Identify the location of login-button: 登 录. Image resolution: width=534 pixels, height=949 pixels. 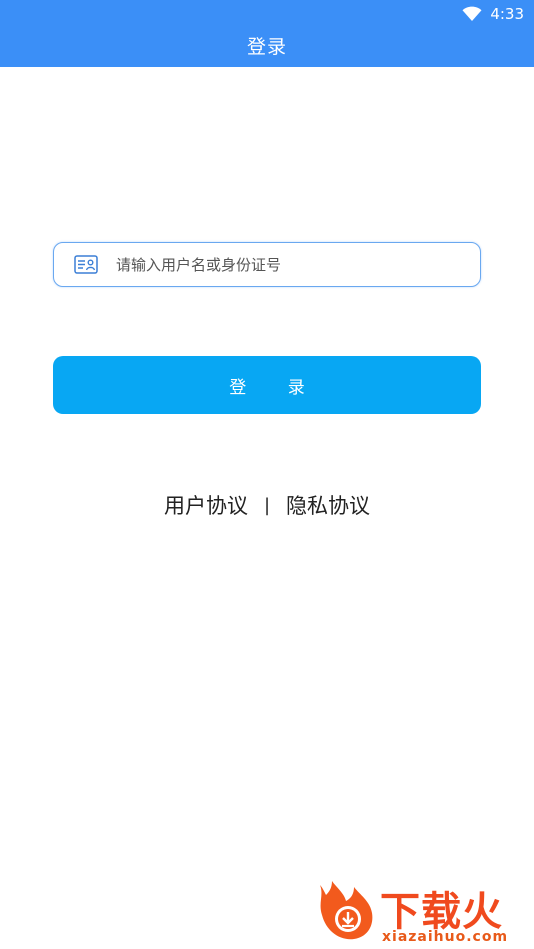
(267, 385).